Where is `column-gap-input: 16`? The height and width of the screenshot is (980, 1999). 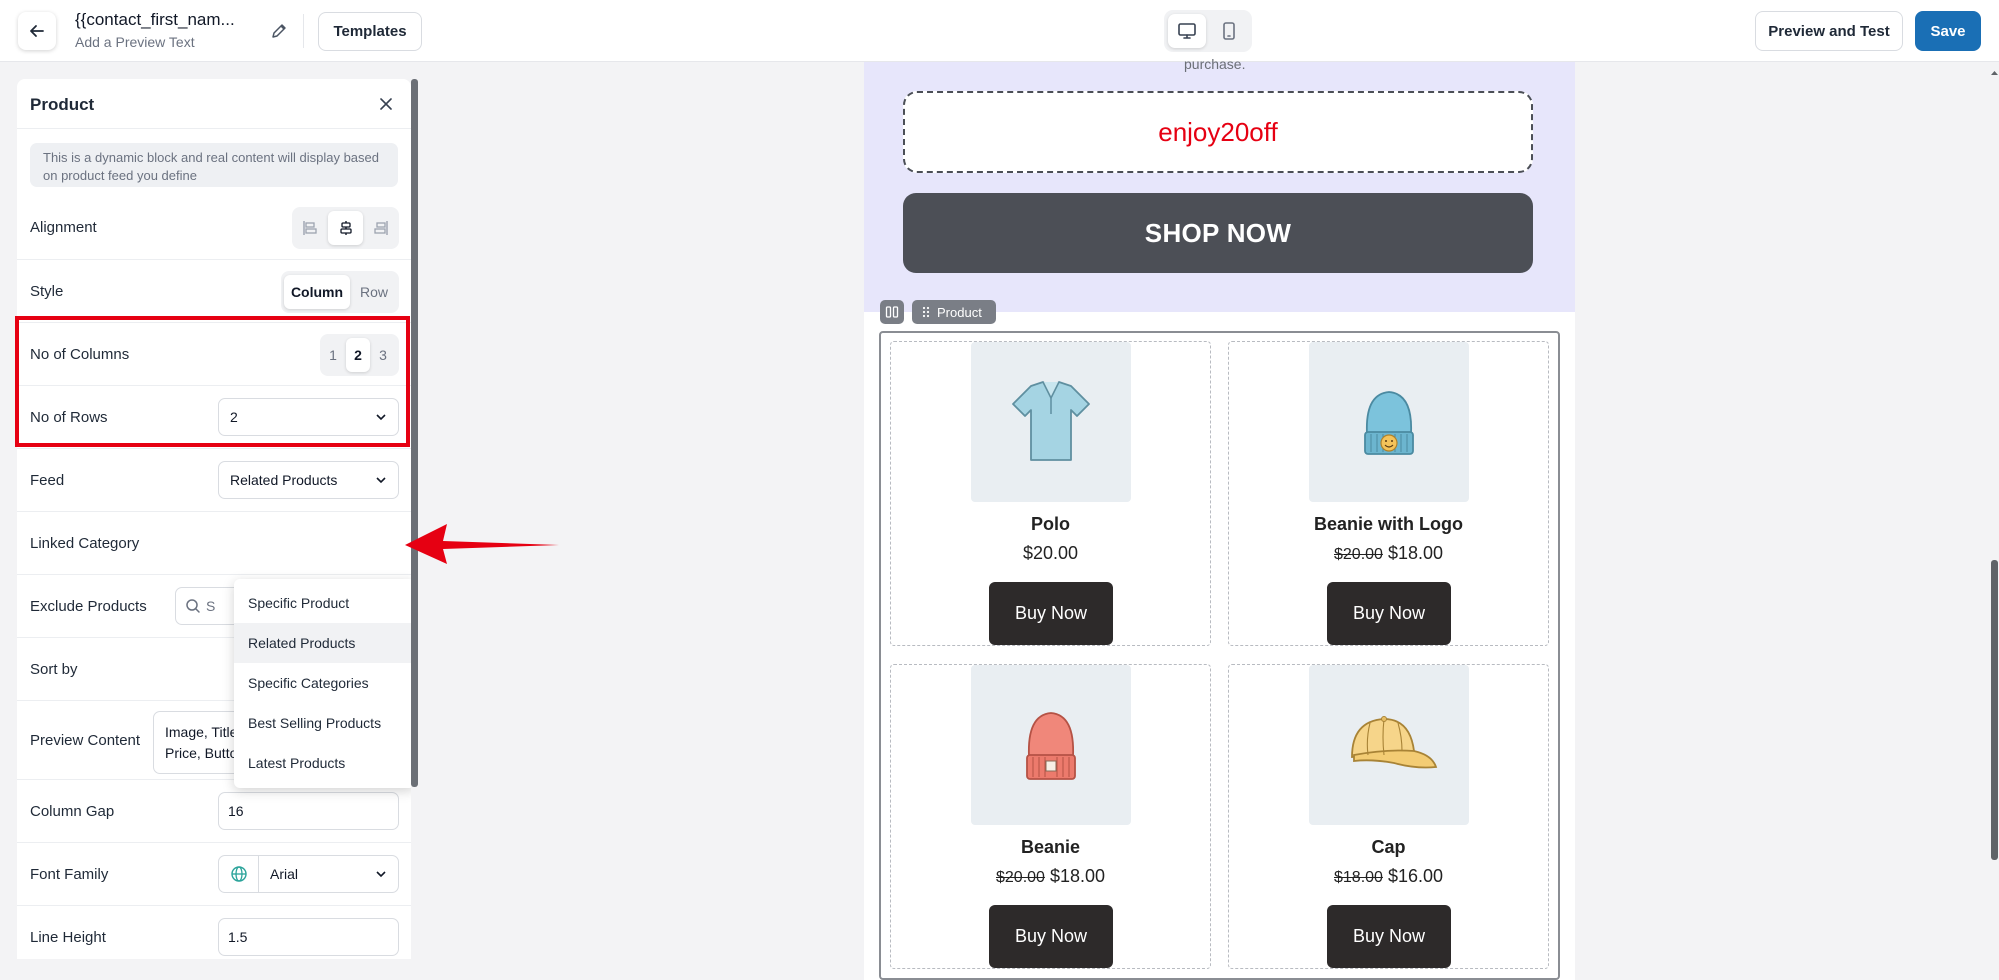 column-gap-input: 16 is located at coordinates (308, 811).